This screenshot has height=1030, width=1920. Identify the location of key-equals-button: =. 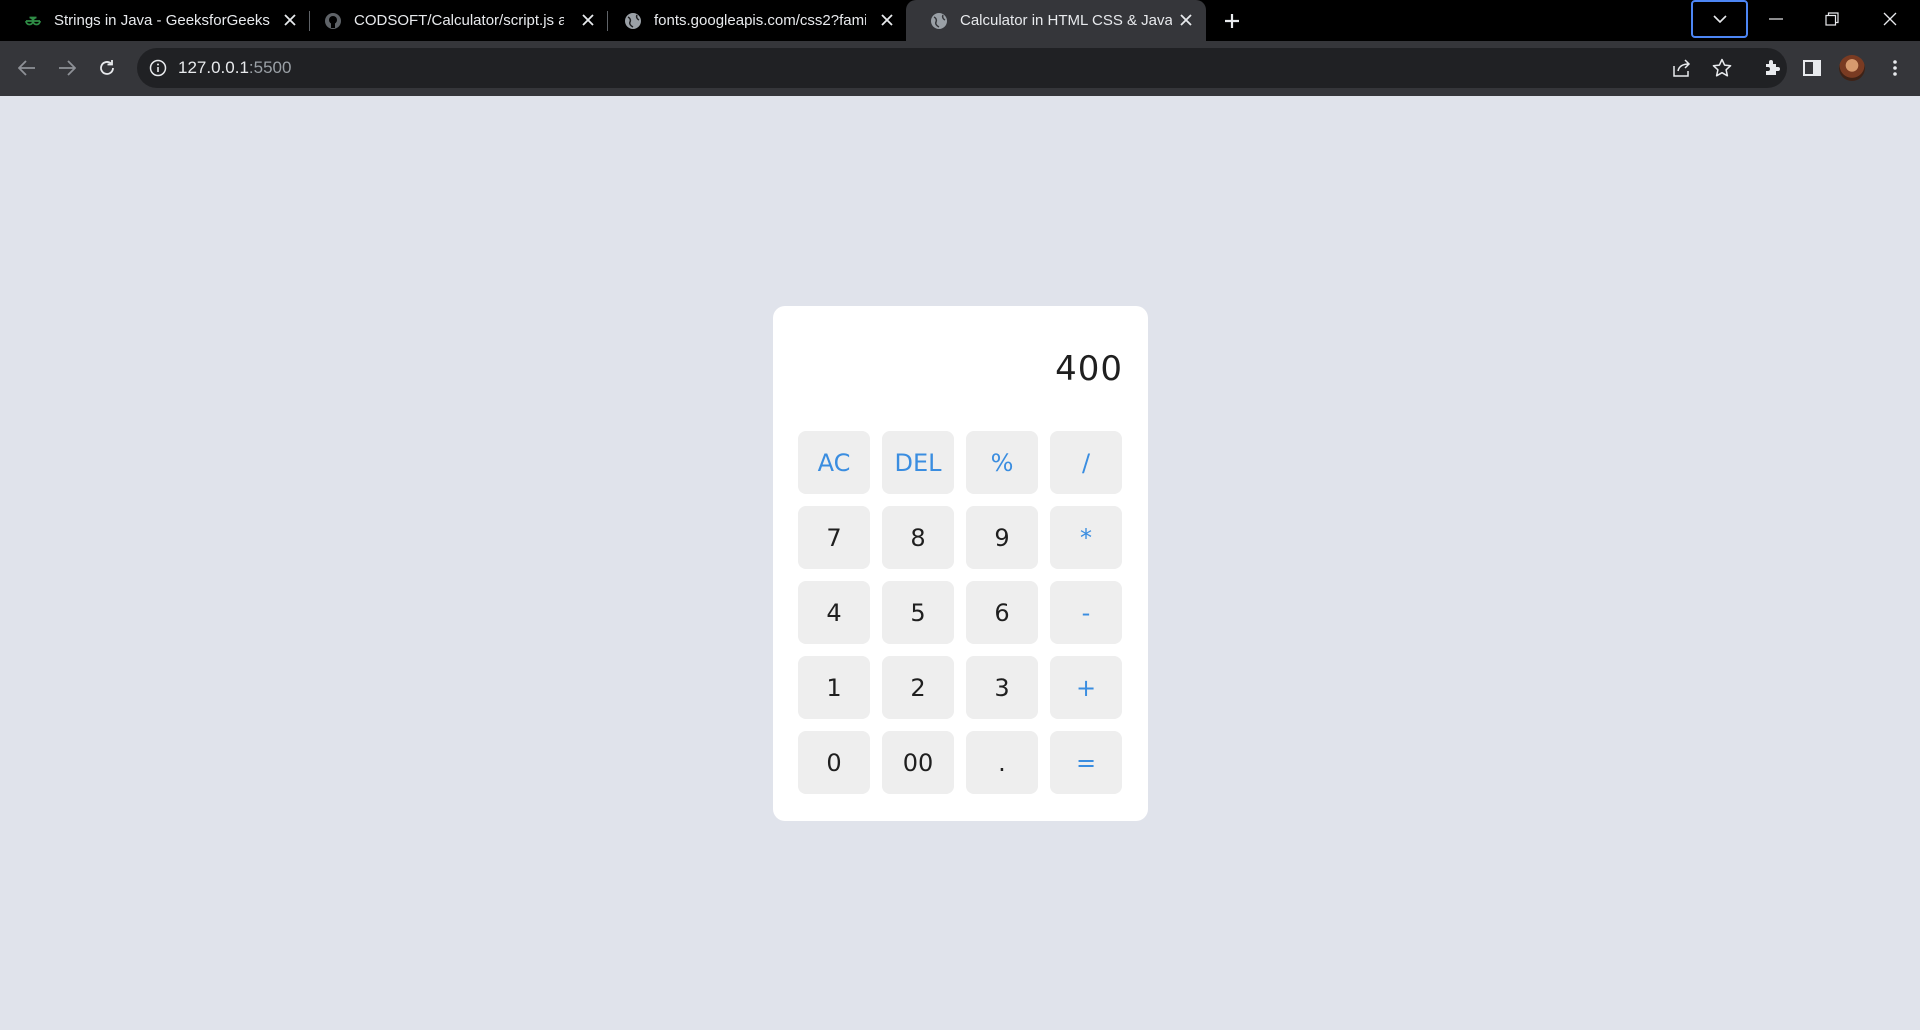
(1086, 762).